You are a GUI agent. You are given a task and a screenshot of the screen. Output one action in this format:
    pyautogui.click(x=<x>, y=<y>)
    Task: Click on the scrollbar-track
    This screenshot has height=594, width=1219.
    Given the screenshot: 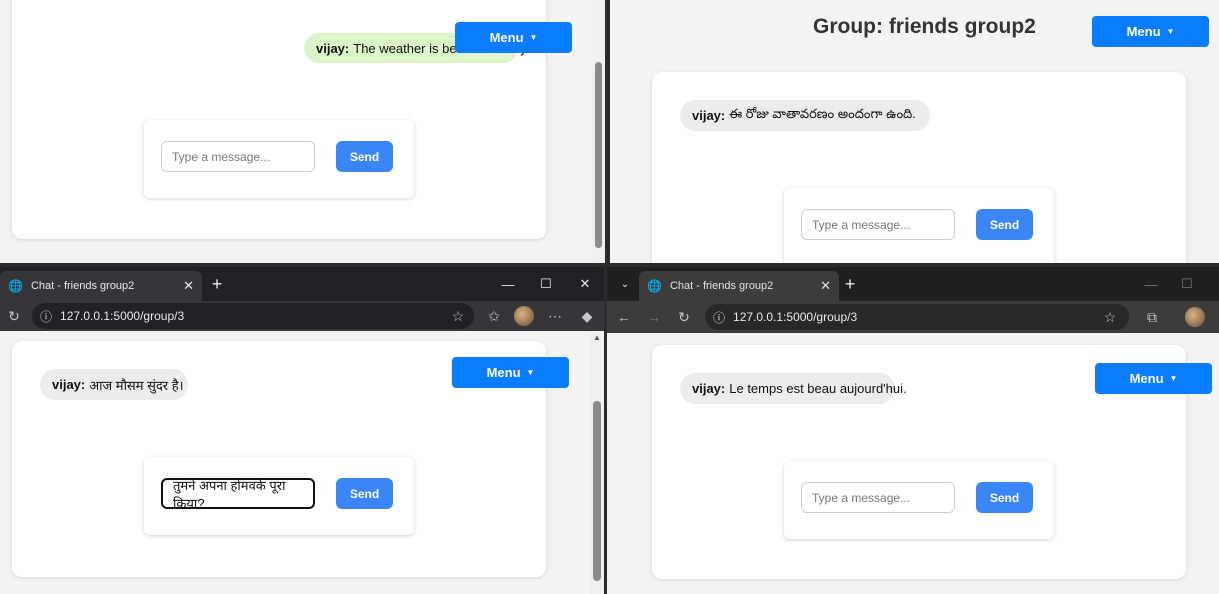 What is the action you would take?
    pyautogui.click(x=598, y=131)
    